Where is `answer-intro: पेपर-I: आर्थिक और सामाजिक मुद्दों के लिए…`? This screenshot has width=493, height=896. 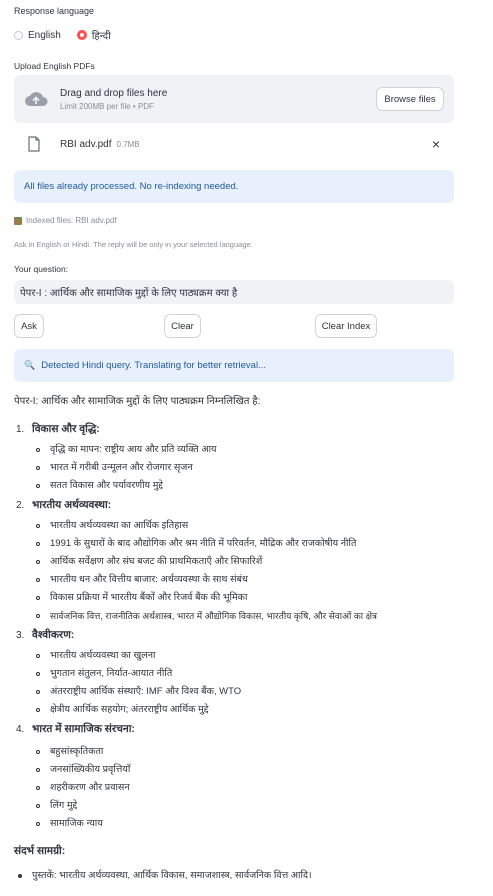 answer-intro: पेपर-I: आर्थिक और सामाजिक मुद्दों के लिए… is located at coordinates (137, 401).